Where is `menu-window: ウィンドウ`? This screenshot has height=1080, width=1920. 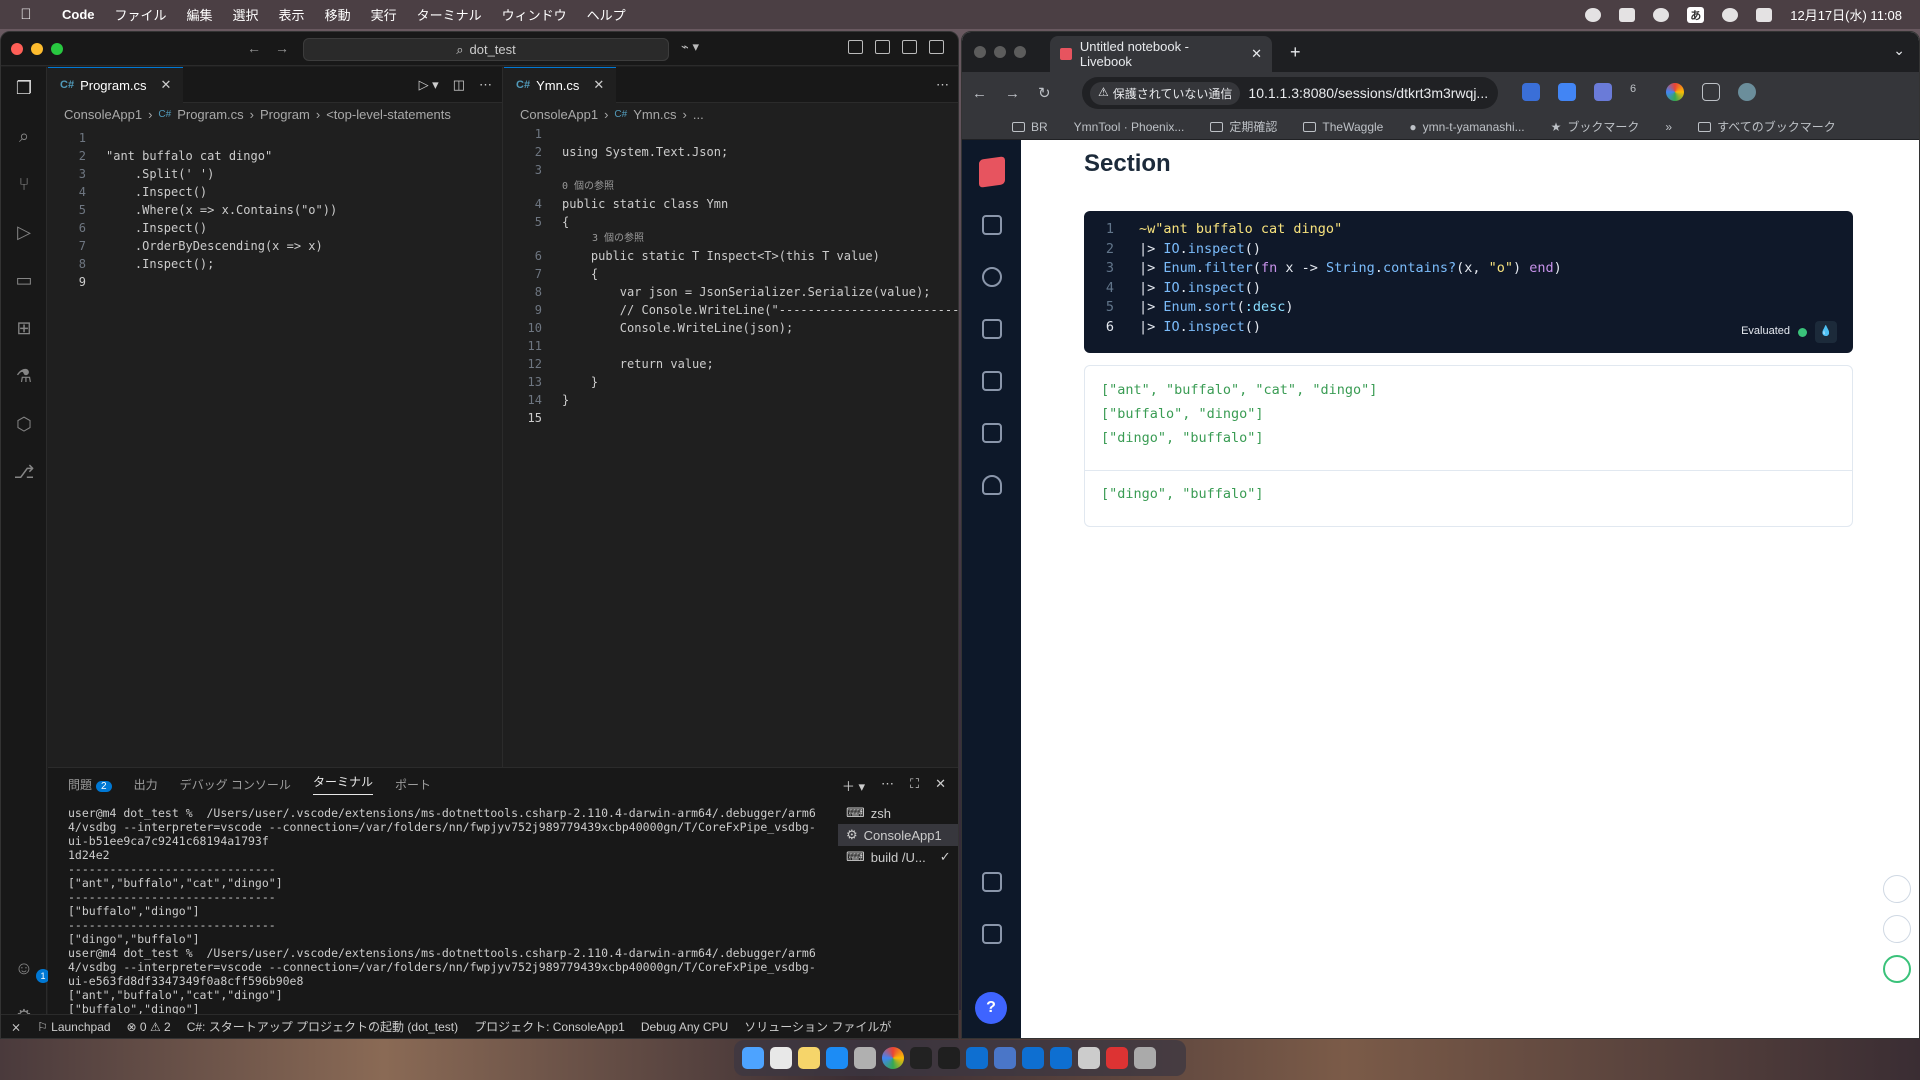 menu-window: ウィンドウ is located at coordinates (534, 14).